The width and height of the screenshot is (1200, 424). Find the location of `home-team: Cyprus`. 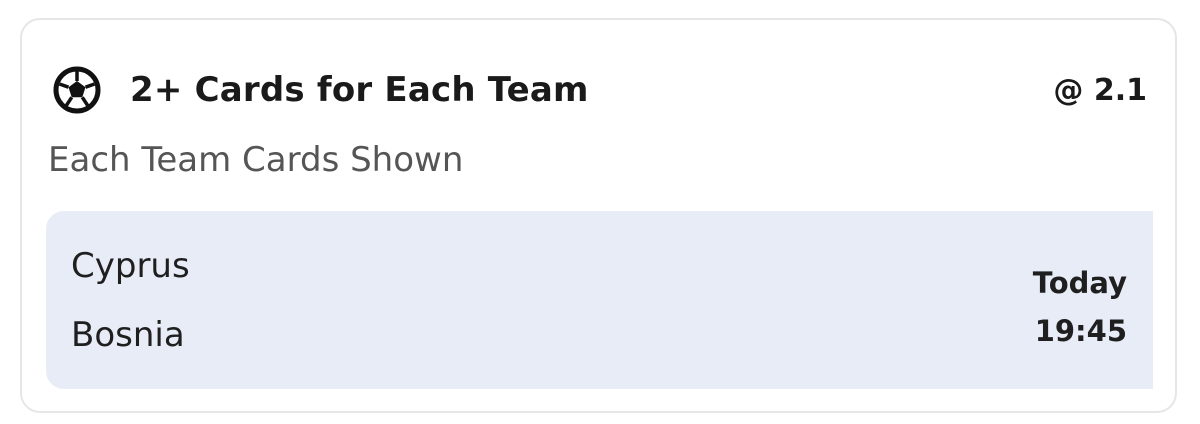

home-team: Cyprus is located at coordinates (130, 266).